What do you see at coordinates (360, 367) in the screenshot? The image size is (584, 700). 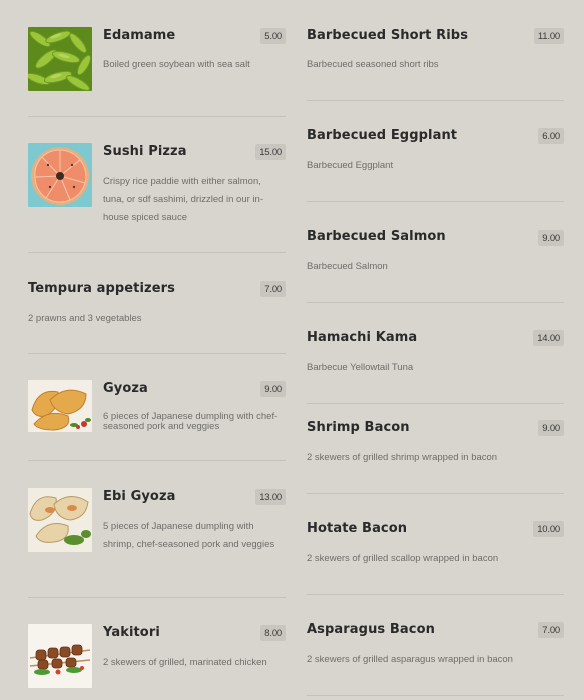 I see `item-description: Barbecue Yellowtail Tuna` at bounding box center [360, 367].